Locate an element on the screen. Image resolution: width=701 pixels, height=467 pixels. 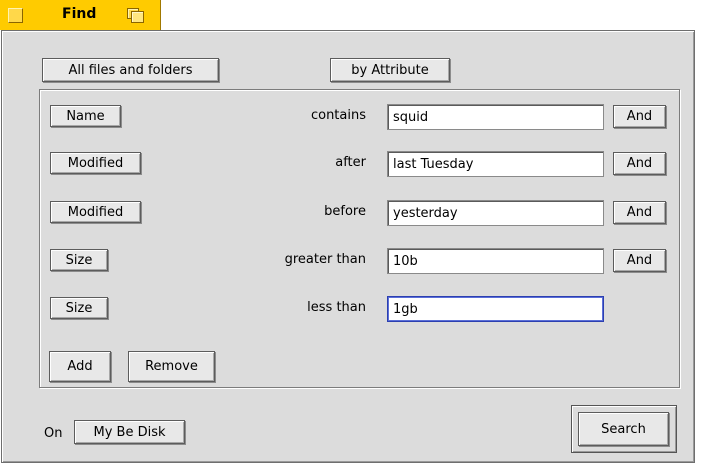
search-button: Search is located at coordinates (623, 429).